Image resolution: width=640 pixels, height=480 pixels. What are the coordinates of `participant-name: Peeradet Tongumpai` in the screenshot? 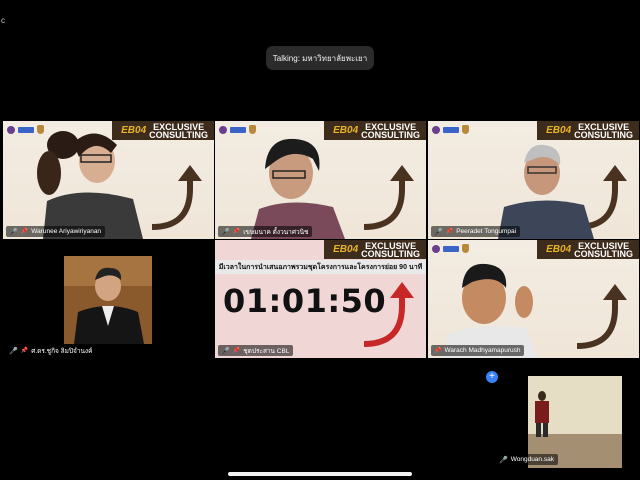 It's located at (486, 231).